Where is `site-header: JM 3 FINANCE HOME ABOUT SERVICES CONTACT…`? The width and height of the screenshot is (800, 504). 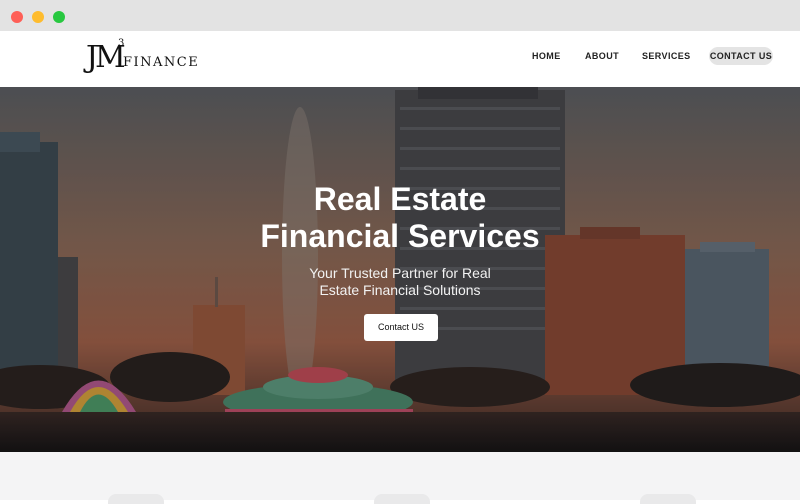
site-header: JM 3 FINANCE HOME ABOUT SERVICES CONTACT… is located at coordinates (400, 59).